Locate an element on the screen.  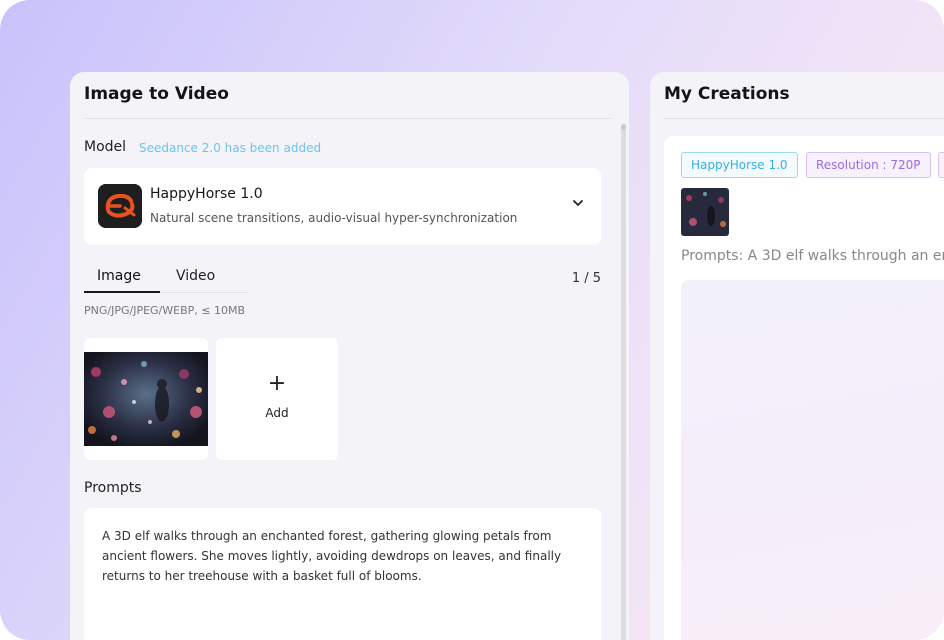
happyhorse-logo-icon is located at coordinates (120, 206).